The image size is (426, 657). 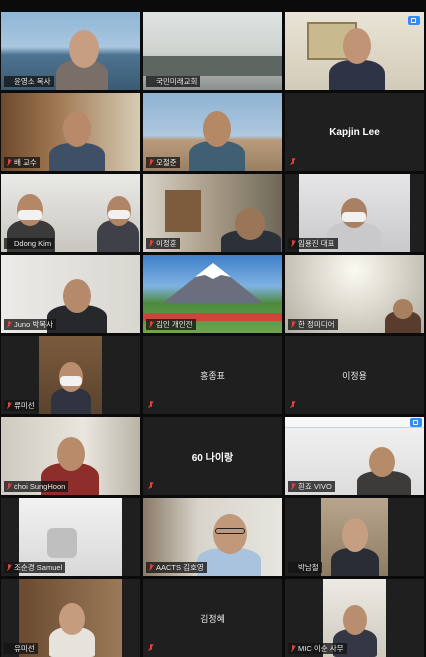 I want to click on participant-name-center: 홍종표, so click(x=212, y=375).